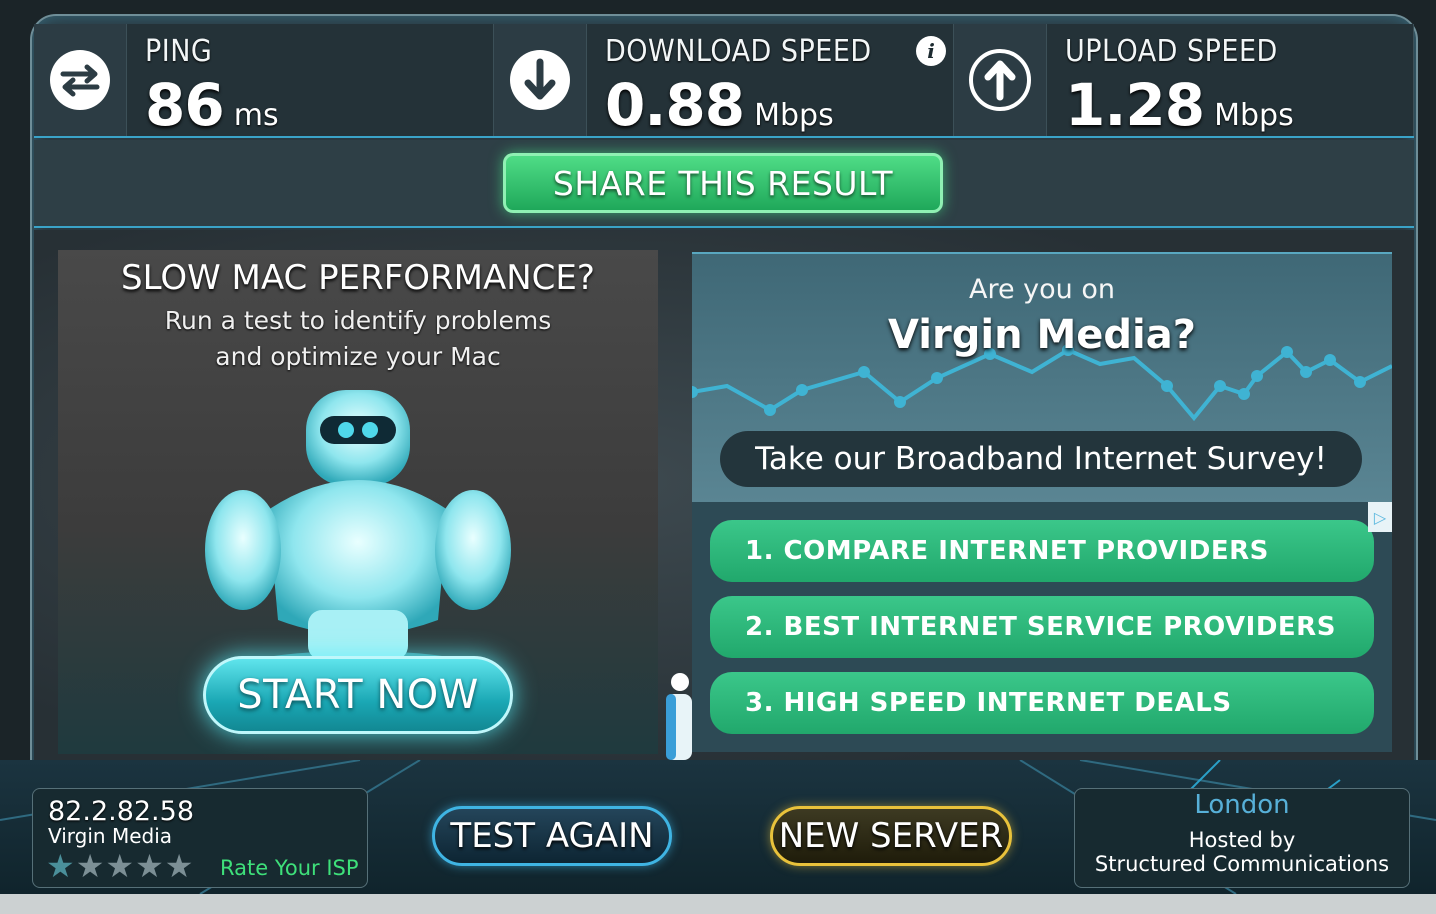  Describe the element at coordinates (1242, 805) in the screenshot. I see `server-city: London` at that location.